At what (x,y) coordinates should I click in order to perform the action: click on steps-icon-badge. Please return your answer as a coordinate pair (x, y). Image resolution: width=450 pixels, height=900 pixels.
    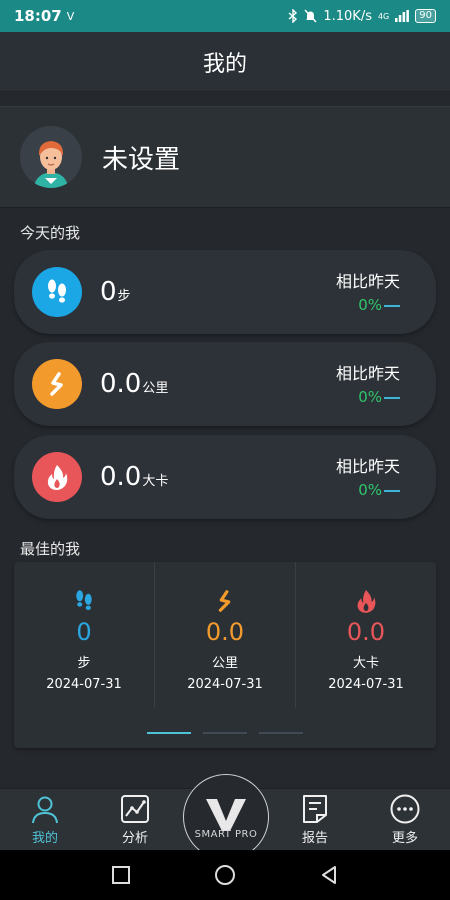
    Looking at the image, I should click on (57, 292).